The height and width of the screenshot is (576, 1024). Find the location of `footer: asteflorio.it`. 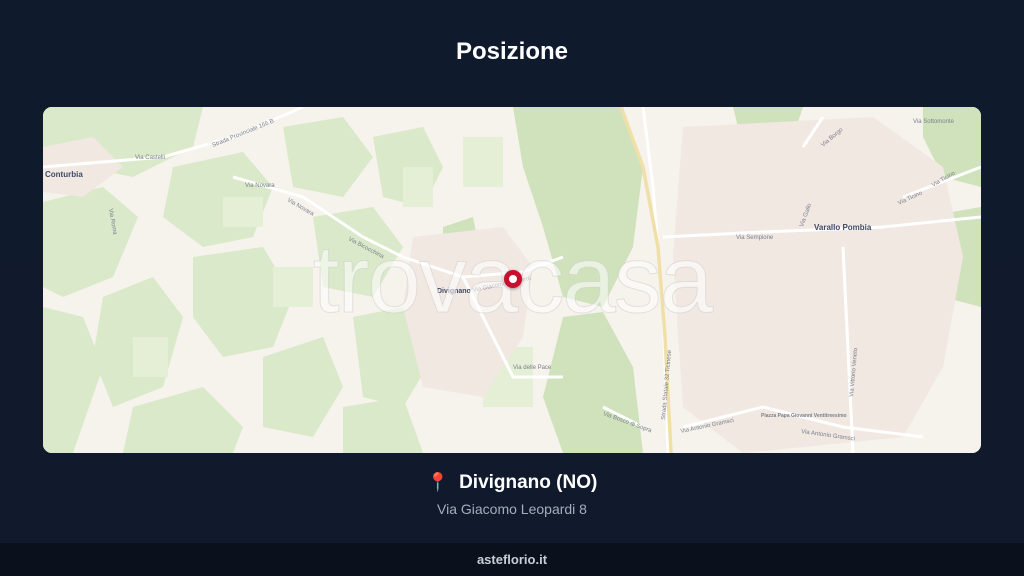

footer: asteflorio.it is located at coordinates (512, 559).